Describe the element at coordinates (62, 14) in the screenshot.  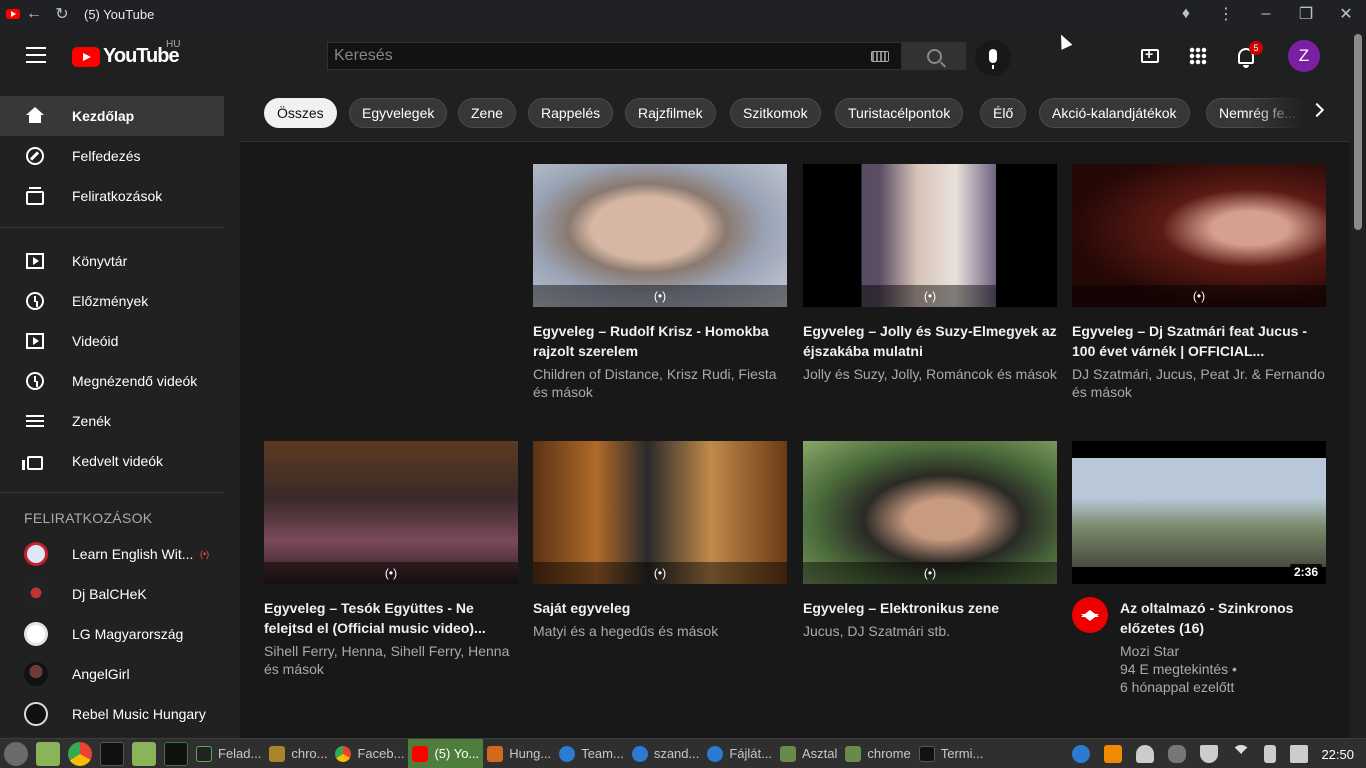
I see `reload-icon: ↻` at that location.